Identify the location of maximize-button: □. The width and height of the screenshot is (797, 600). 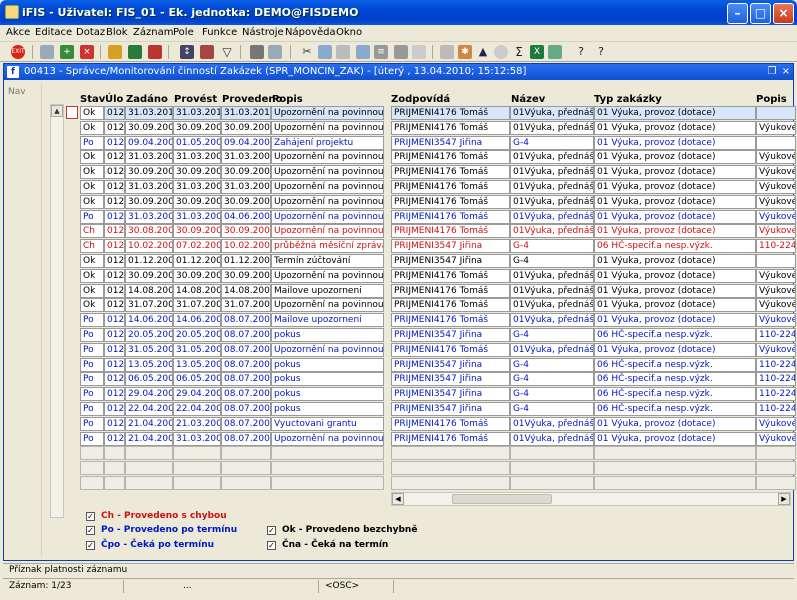
(760, 13).